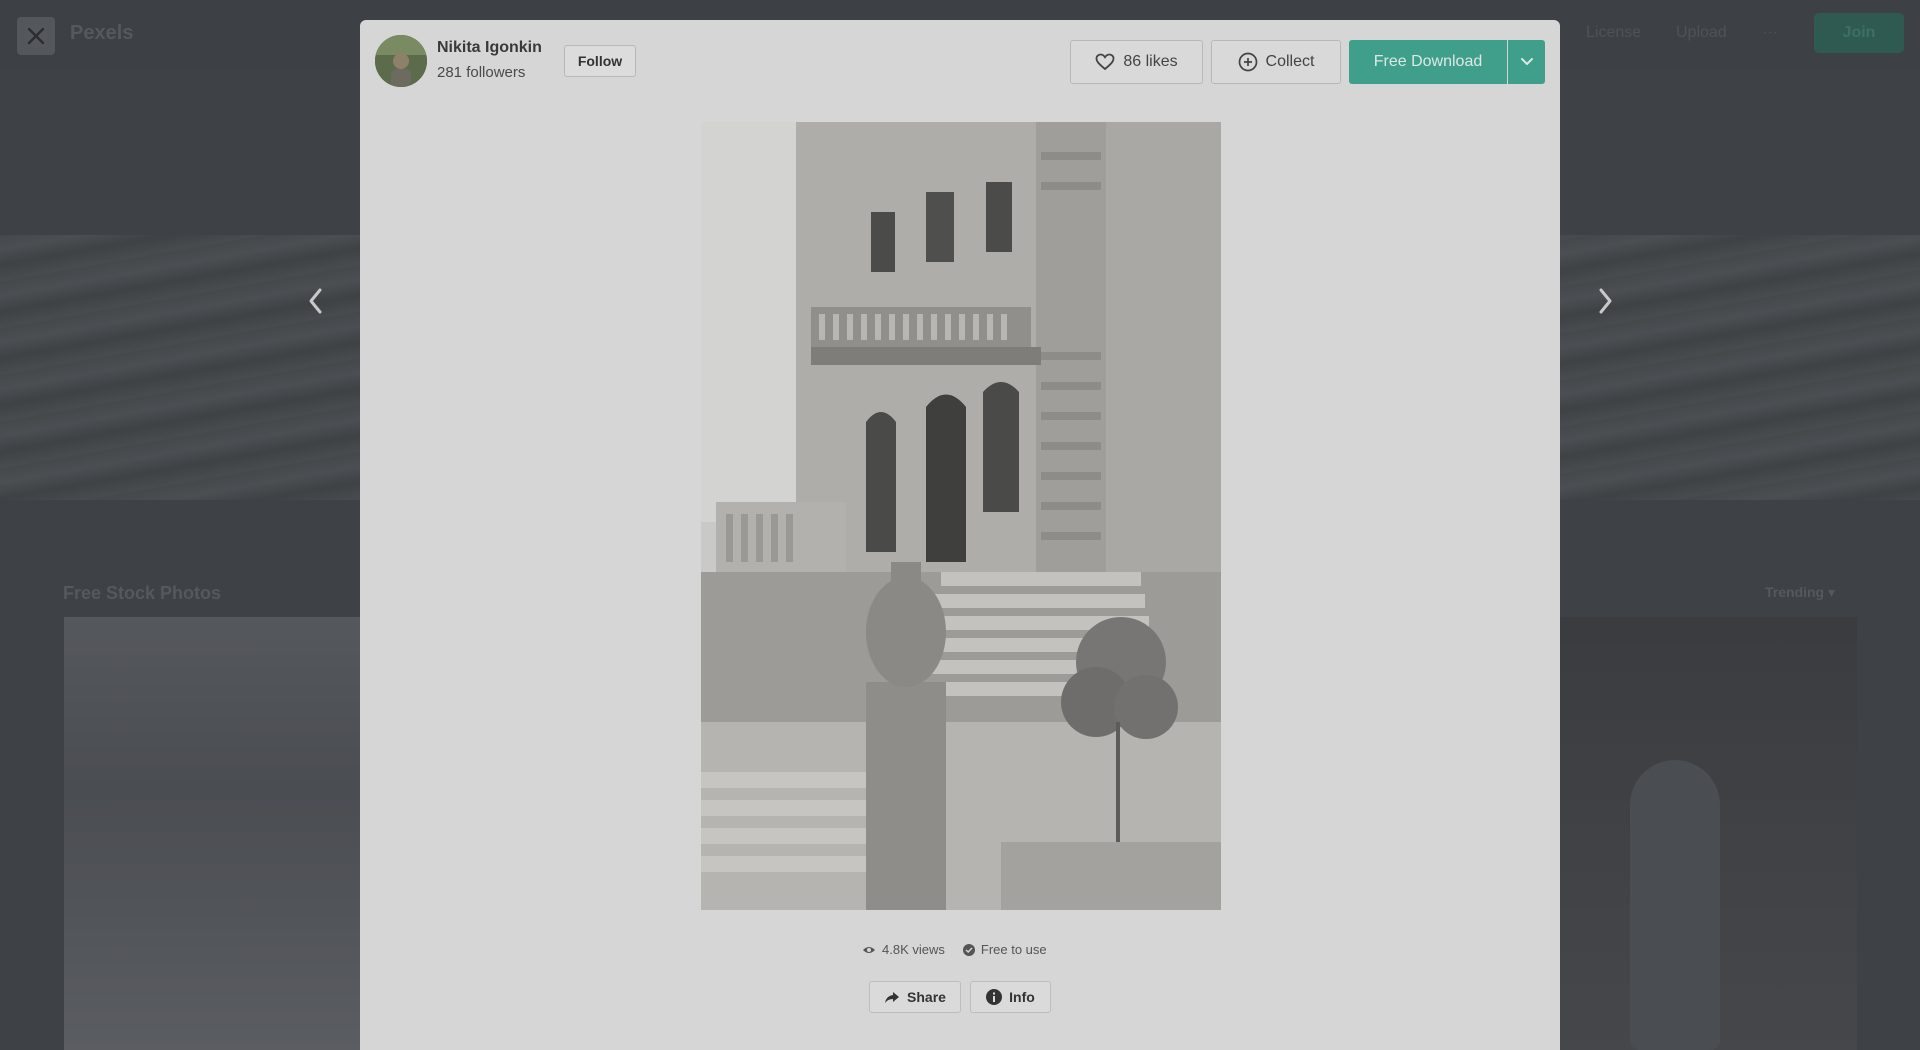 The width and height of the screenshot is (1920, 1050). I want to click on check-circle-icon, so click(968, 949).